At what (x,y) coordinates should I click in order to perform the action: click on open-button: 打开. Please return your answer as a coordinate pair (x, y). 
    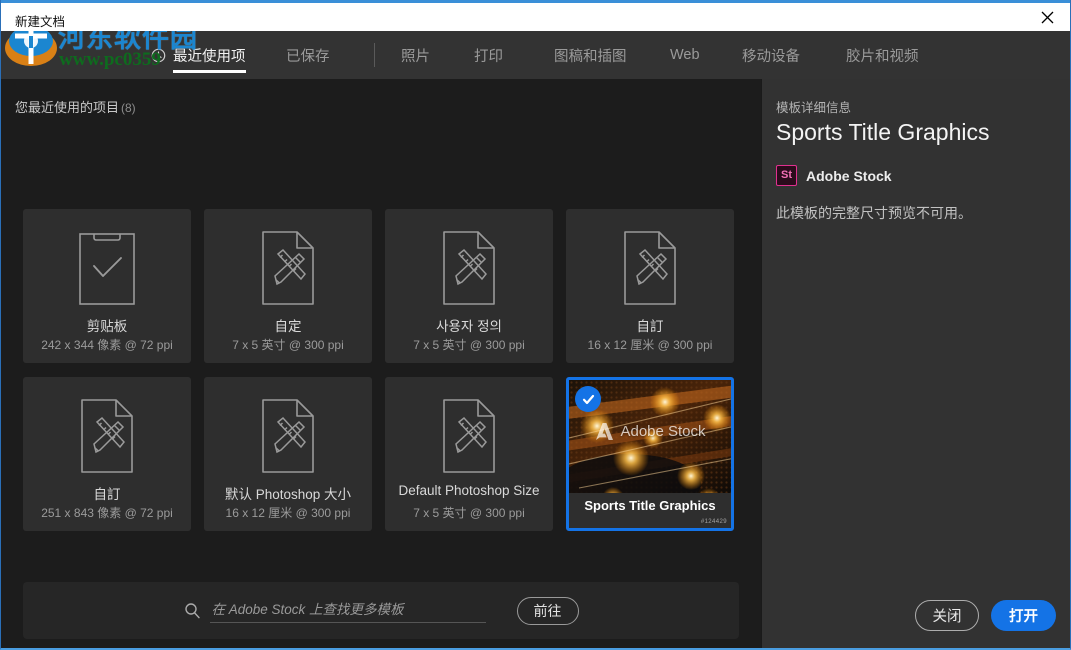
    Looking at the image, I should click on (1023, 615).